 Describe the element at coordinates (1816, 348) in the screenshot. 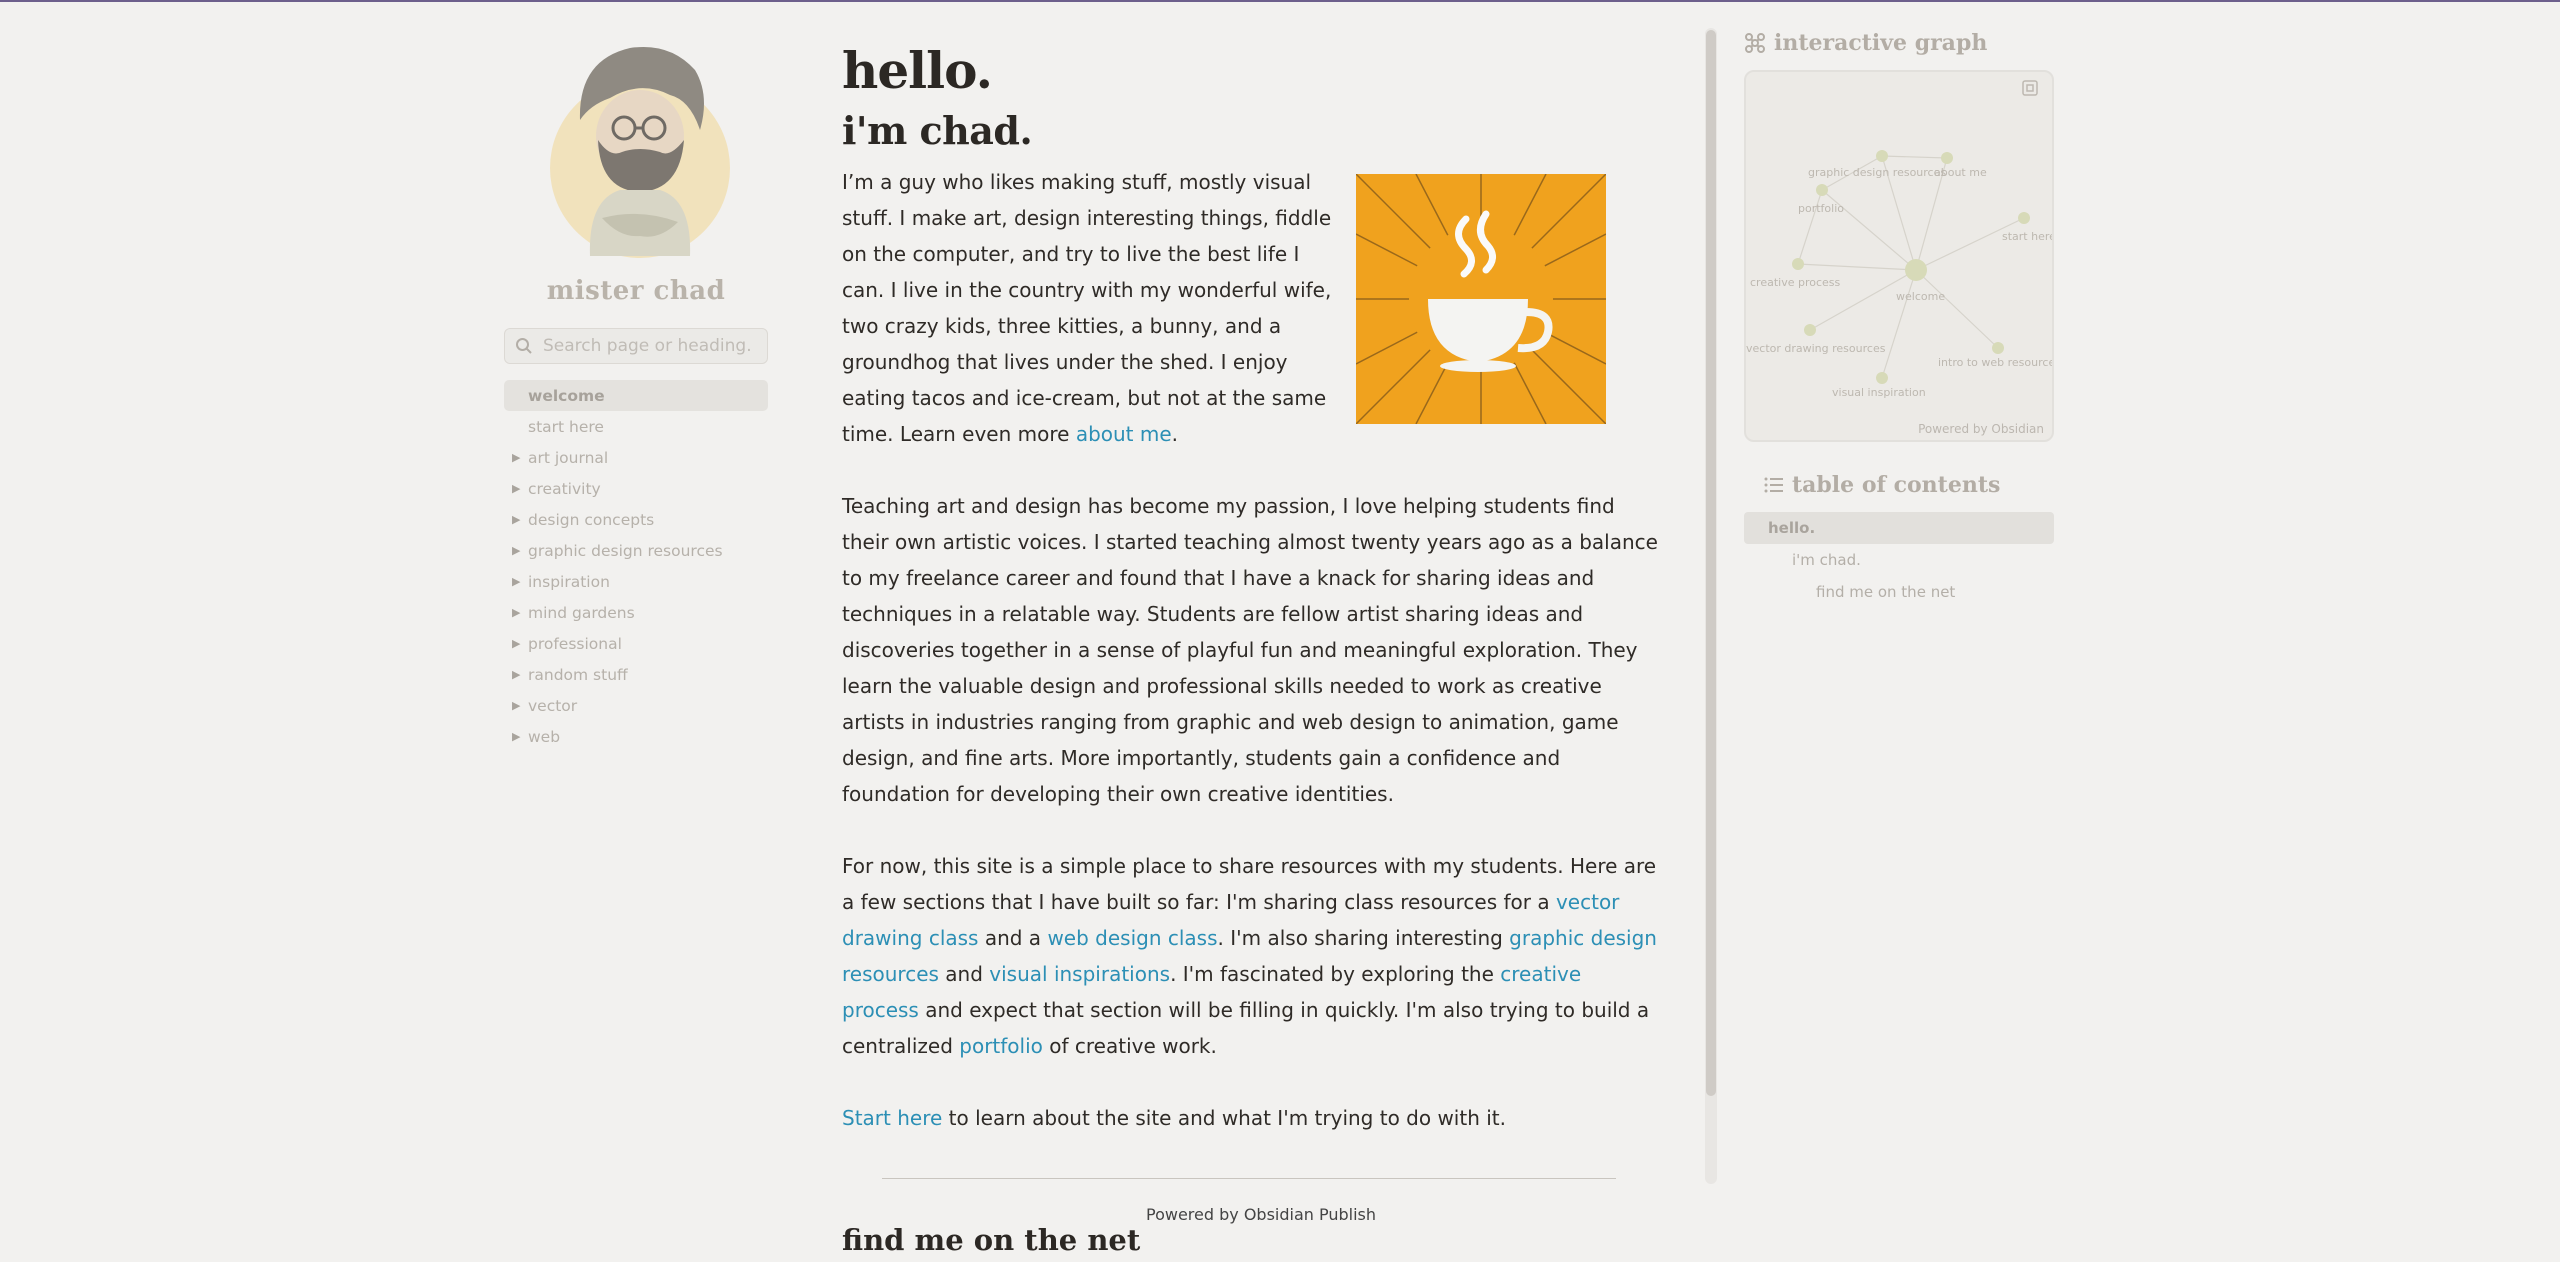

I see `graph-node-label: vector drawing resources` at that location.